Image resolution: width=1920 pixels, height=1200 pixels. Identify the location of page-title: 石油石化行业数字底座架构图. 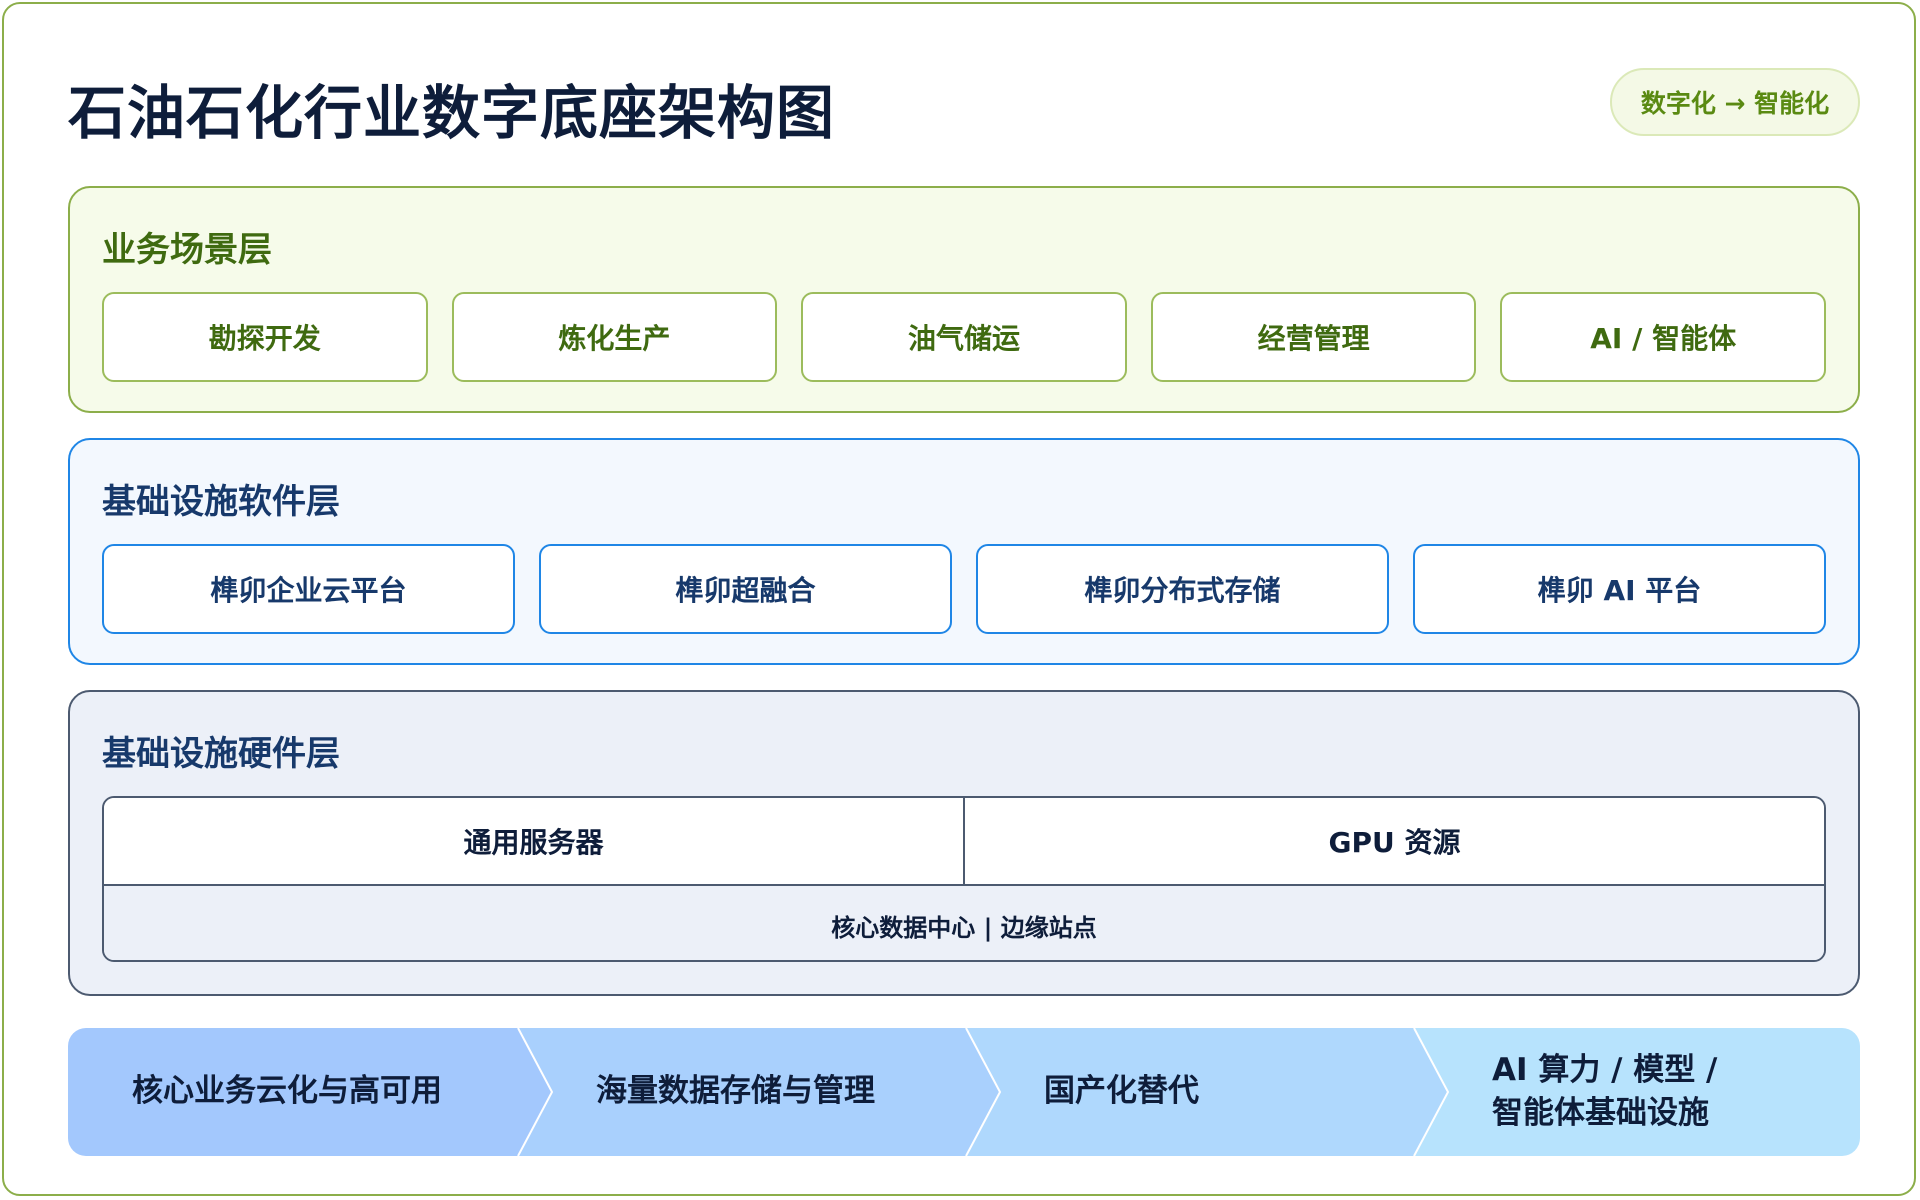
(452, 113).